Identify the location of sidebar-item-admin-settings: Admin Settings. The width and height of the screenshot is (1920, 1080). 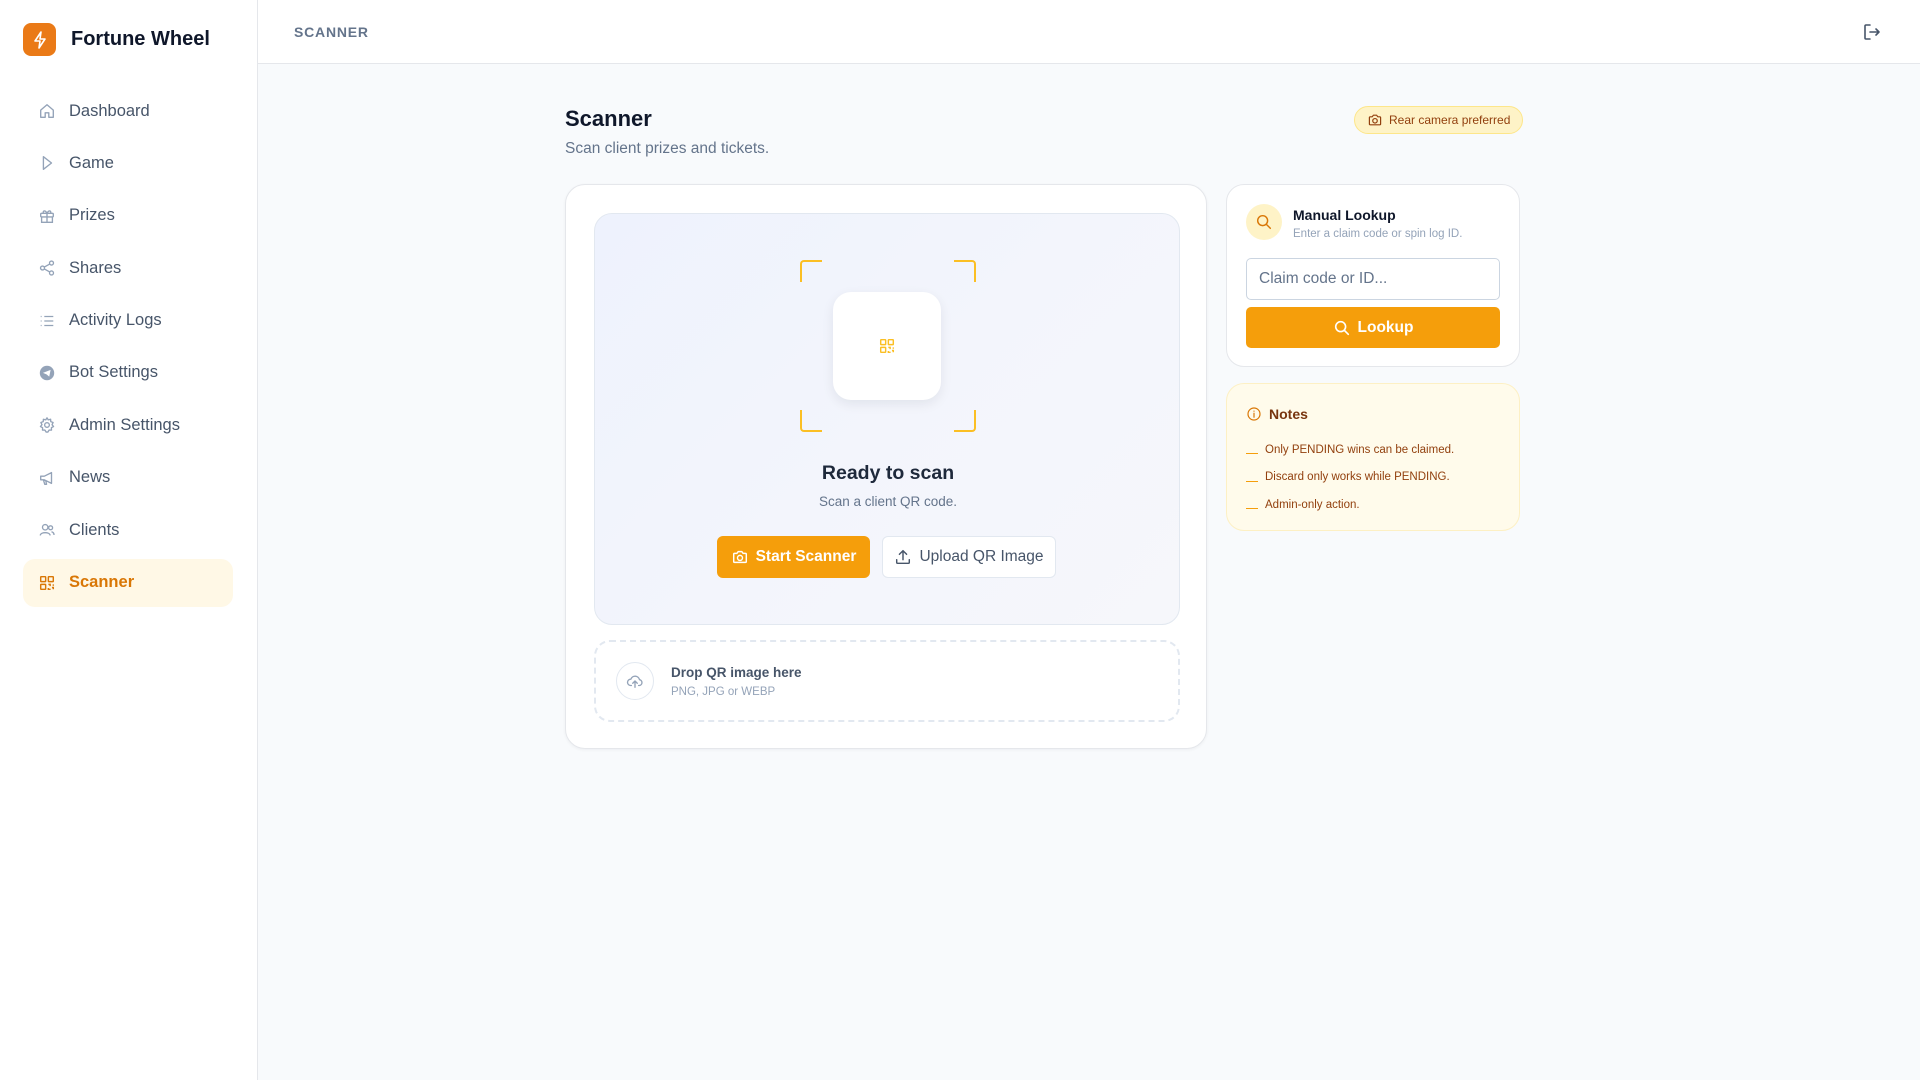
(128, 425).